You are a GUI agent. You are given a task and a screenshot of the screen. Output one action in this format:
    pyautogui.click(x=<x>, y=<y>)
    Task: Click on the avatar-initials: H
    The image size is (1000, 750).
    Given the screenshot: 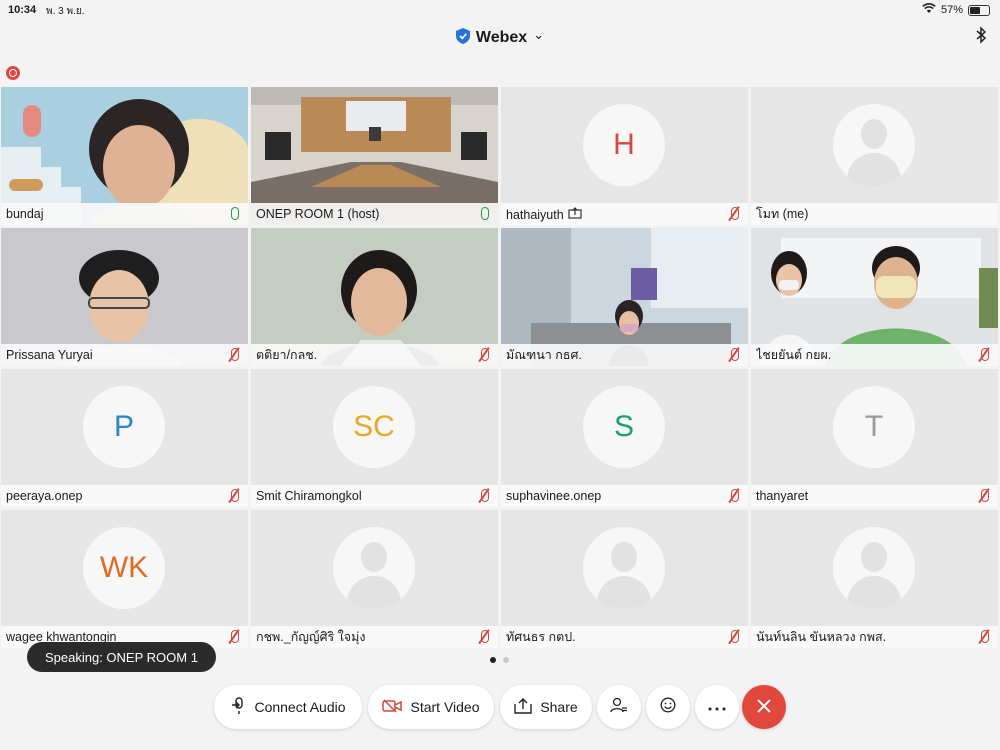 What is the action you would take?
    pyautogui.click(x=624, y=145)
    